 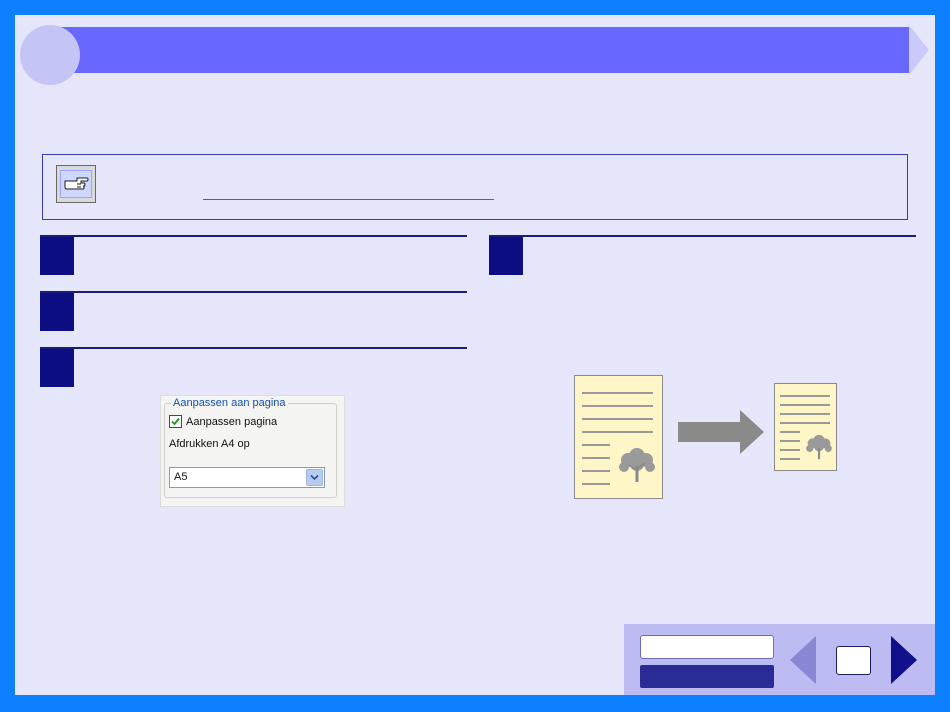 What do you see at coordinates (181, 477) in the screenshot?
I see `paper-size-value: A5` at bounding box center [181, 477].